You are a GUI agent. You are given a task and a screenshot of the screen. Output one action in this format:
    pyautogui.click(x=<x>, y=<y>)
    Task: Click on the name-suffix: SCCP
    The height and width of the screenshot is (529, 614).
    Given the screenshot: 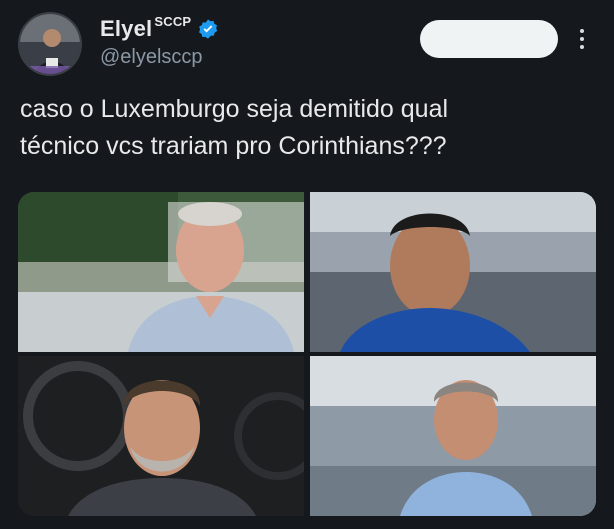 What is the action you would take?
    pyautogui.click(x=173, y=21)
    